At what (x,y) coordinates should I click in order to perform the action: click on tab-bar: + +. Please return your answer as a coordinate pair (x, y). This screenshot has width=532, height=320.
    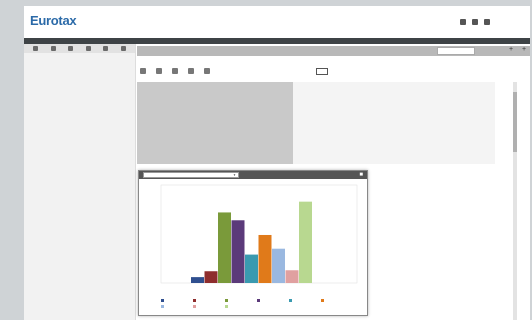
    Looking at the image, I should click on (333, 51).